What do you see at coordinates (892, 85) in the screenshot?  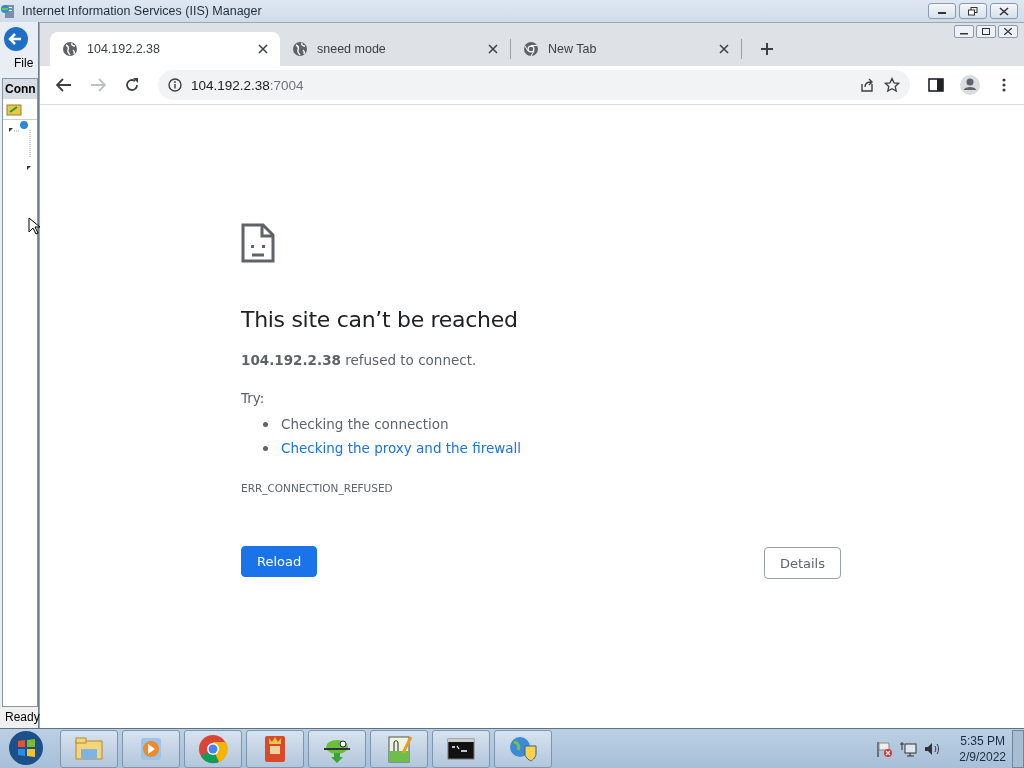 I see `star-icon` at bounding box center [892, 85].